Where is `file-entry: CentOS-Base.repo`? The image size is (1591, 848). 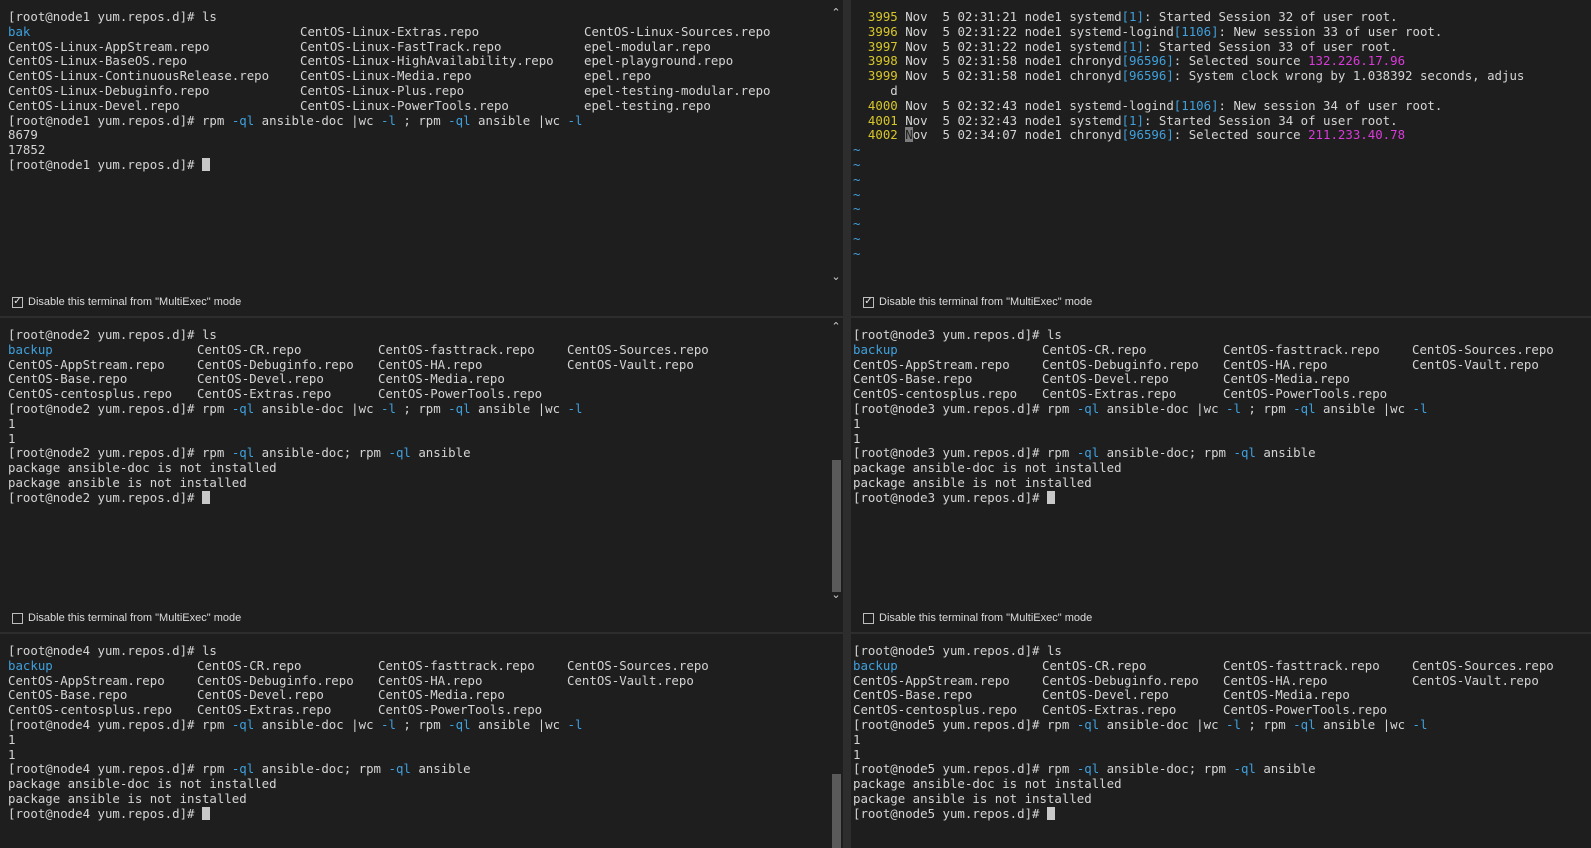 file-entry: CentOS-Base.repo is located at coordinates (913, 379).